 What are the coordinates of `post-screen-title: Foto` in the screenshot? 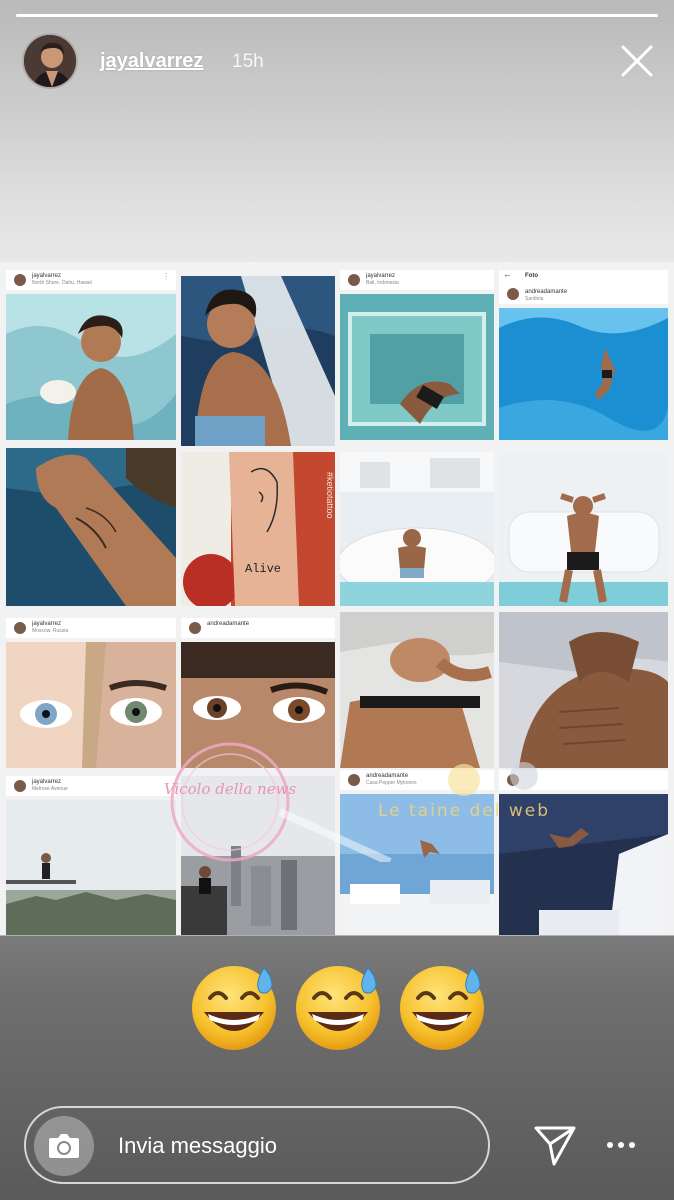 It's located at (531, 276).